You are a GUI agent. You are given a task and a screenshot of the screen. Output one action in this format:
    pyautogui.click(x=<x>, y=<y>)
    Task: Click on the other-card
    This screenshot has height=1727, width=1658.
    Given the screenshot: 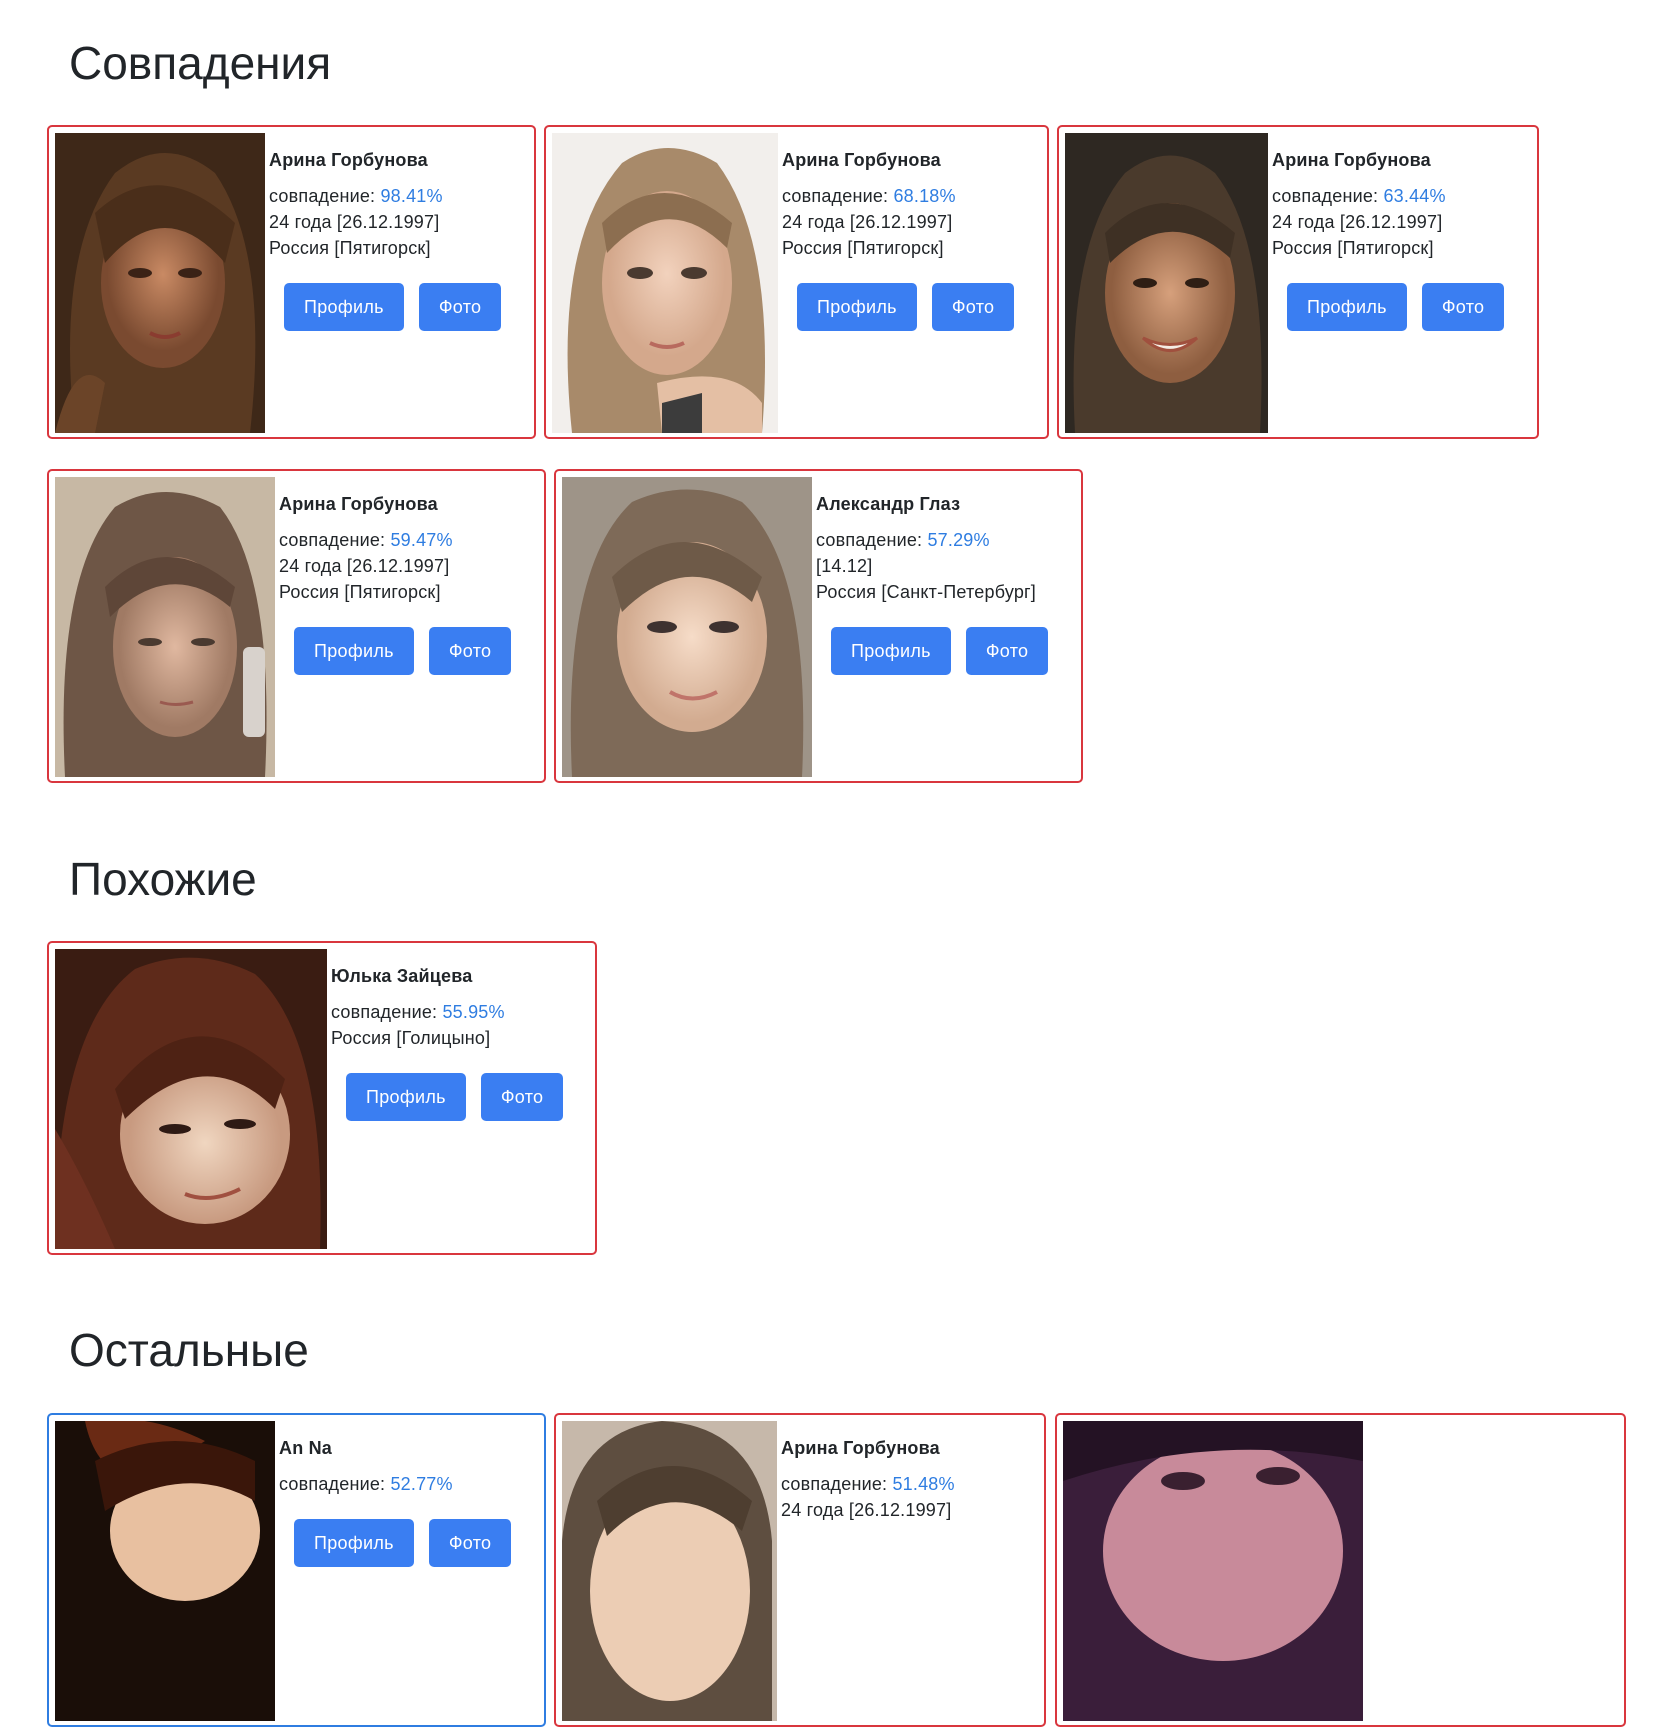 What is the action you would take?
    pyautogui.click(x=1340, y=1570)
    